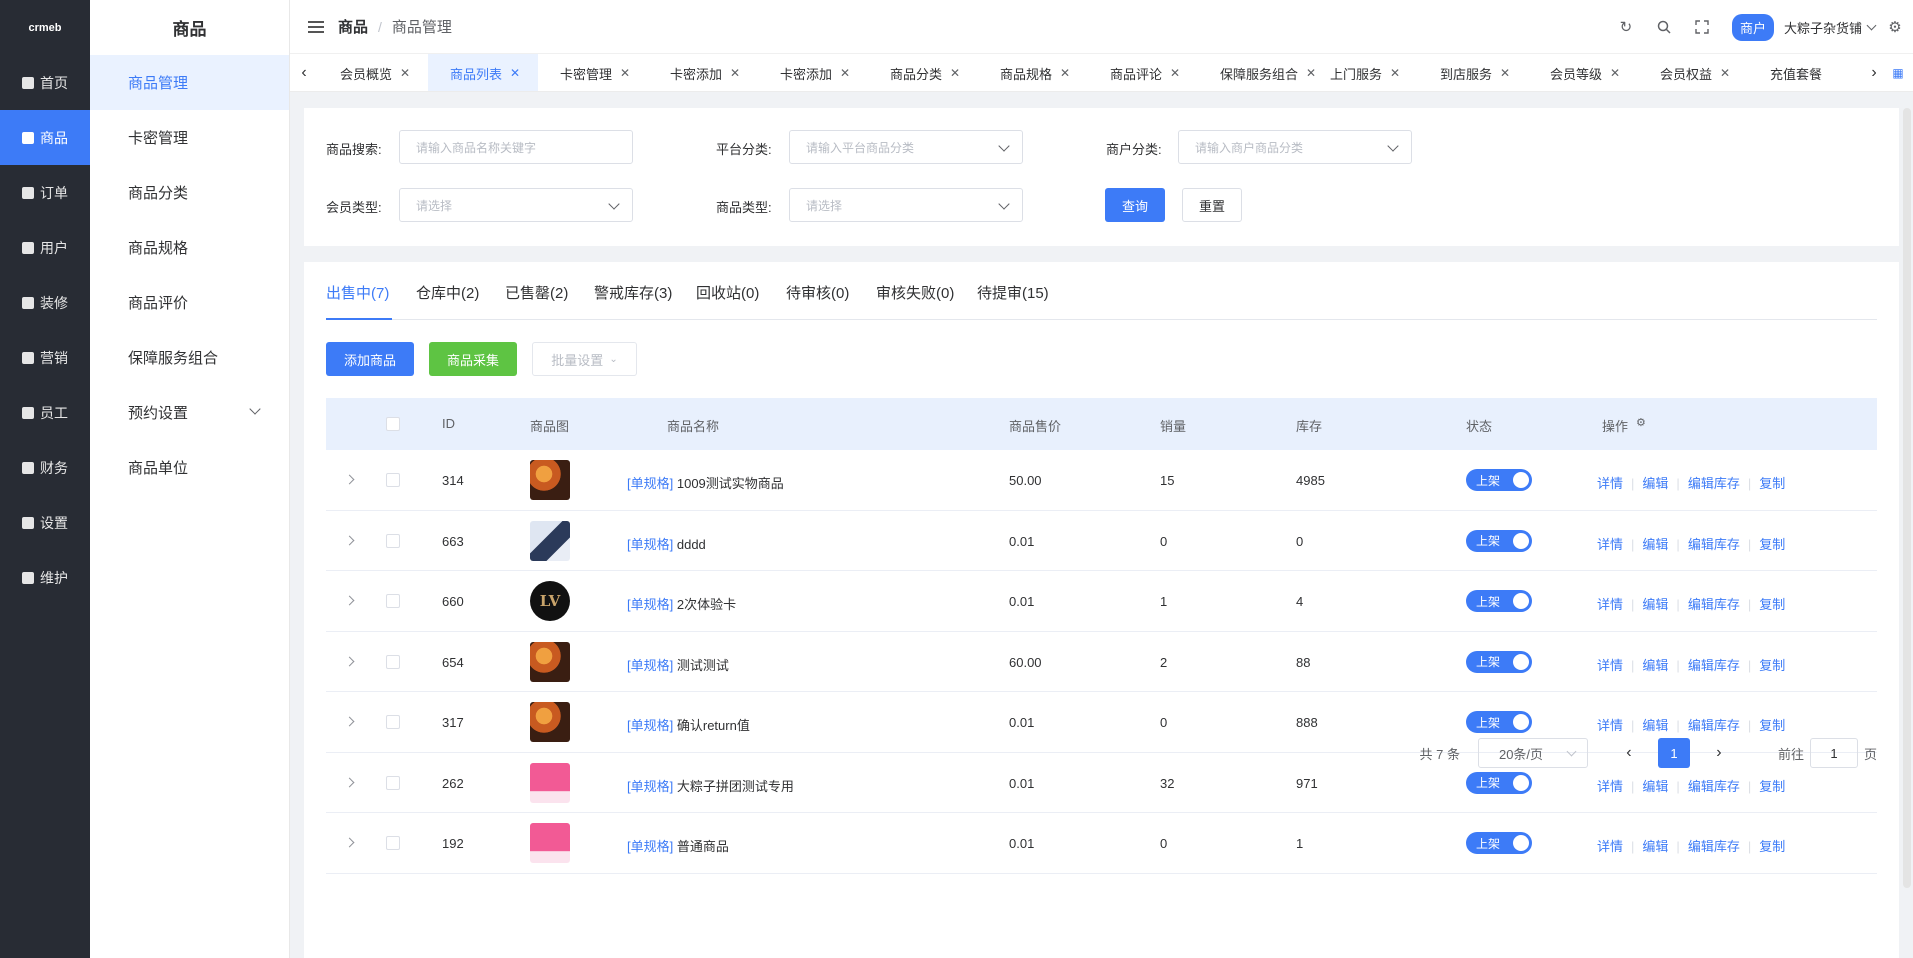 The height and width of the screenshot is (958, 1913). I want to click on rail-item-9: 维护, so click(45, 577).